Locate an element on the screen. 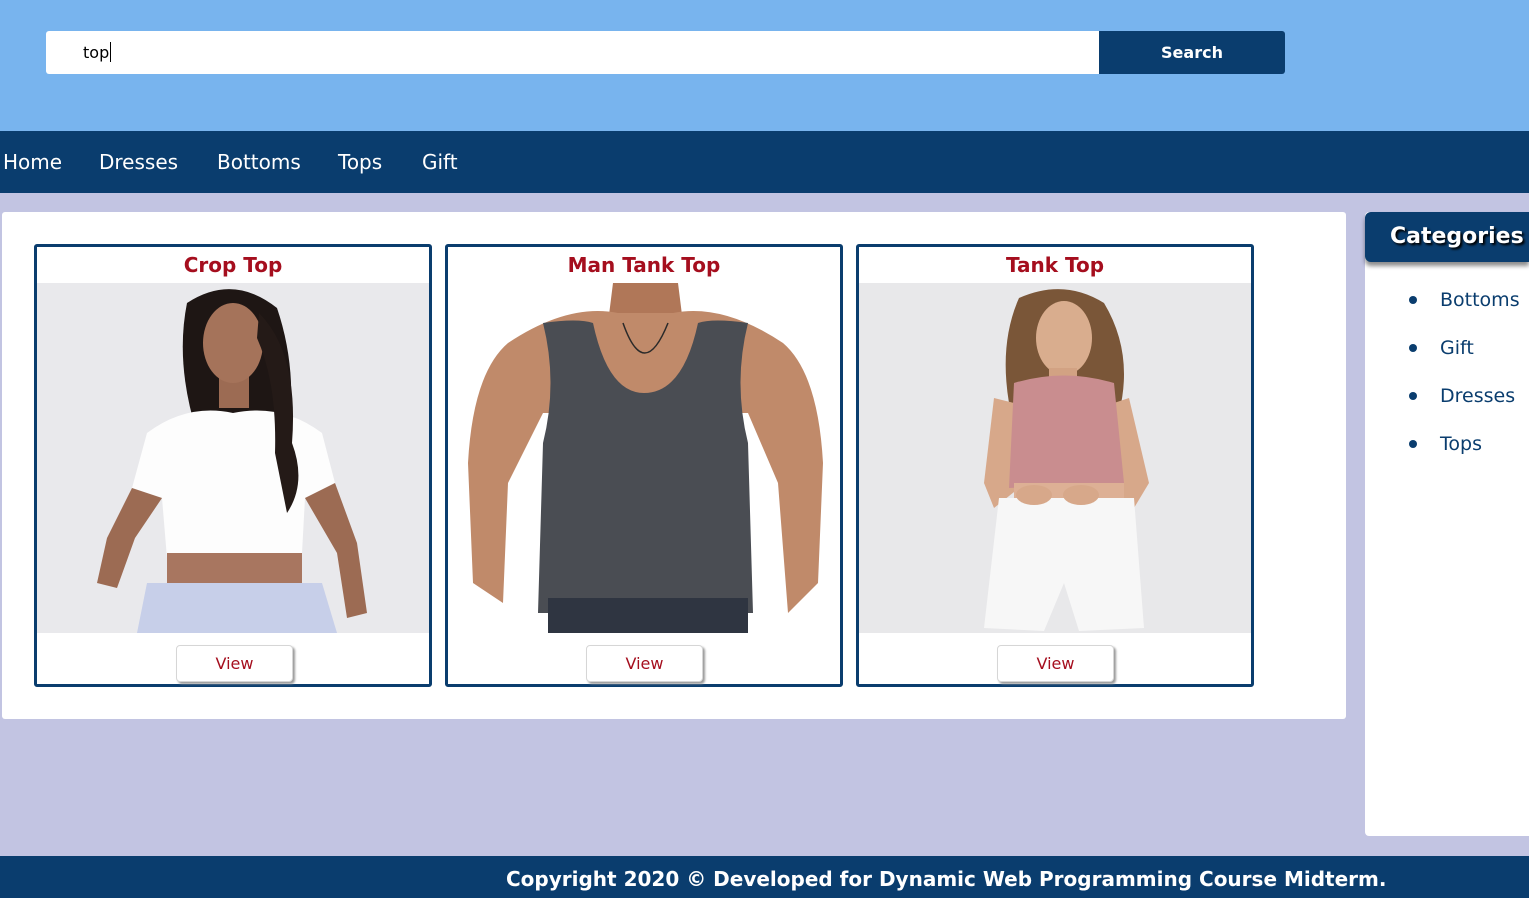 This screenshot has height=898, width=1529. category-label: Dresses is located at coordinates (1477, 396).